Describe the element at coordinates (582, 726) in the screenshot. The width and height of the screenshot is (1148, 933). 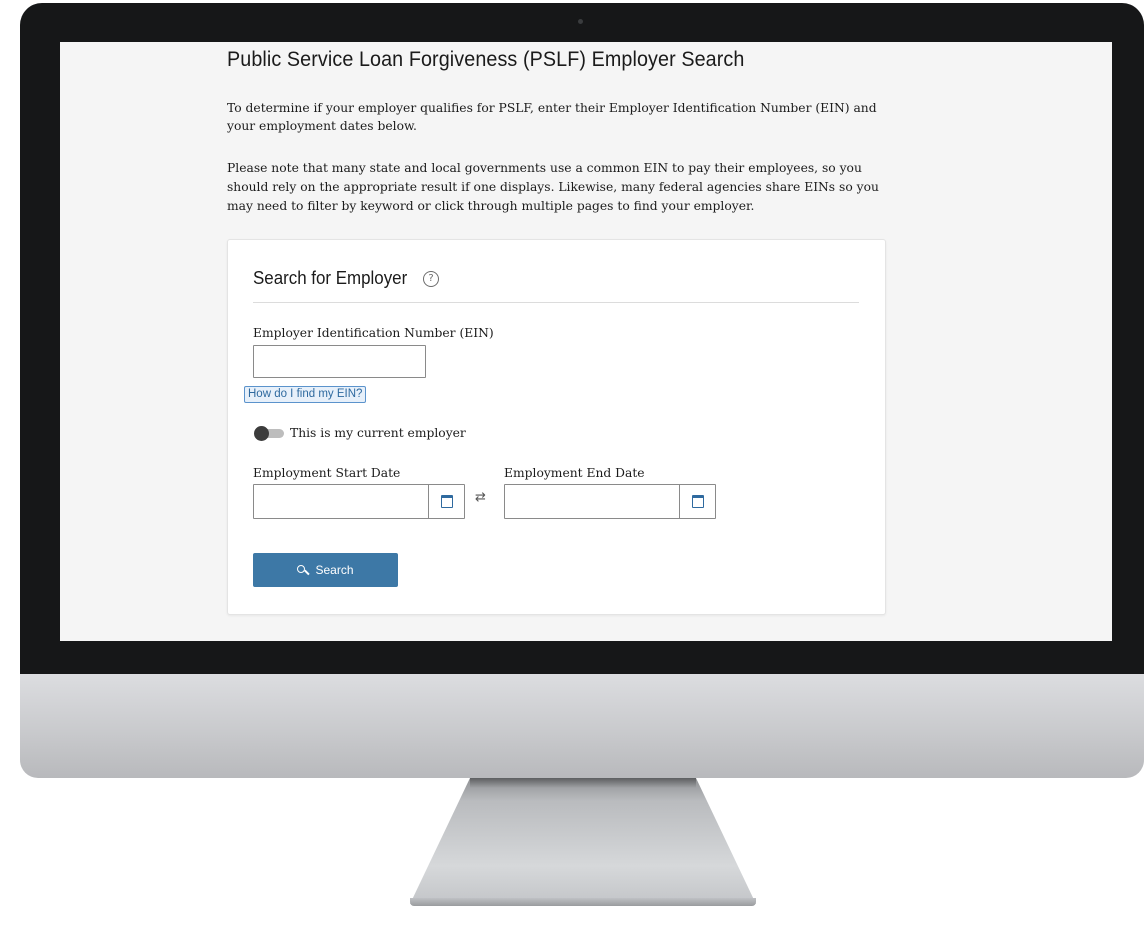
I see `monitor-chin` at that location.